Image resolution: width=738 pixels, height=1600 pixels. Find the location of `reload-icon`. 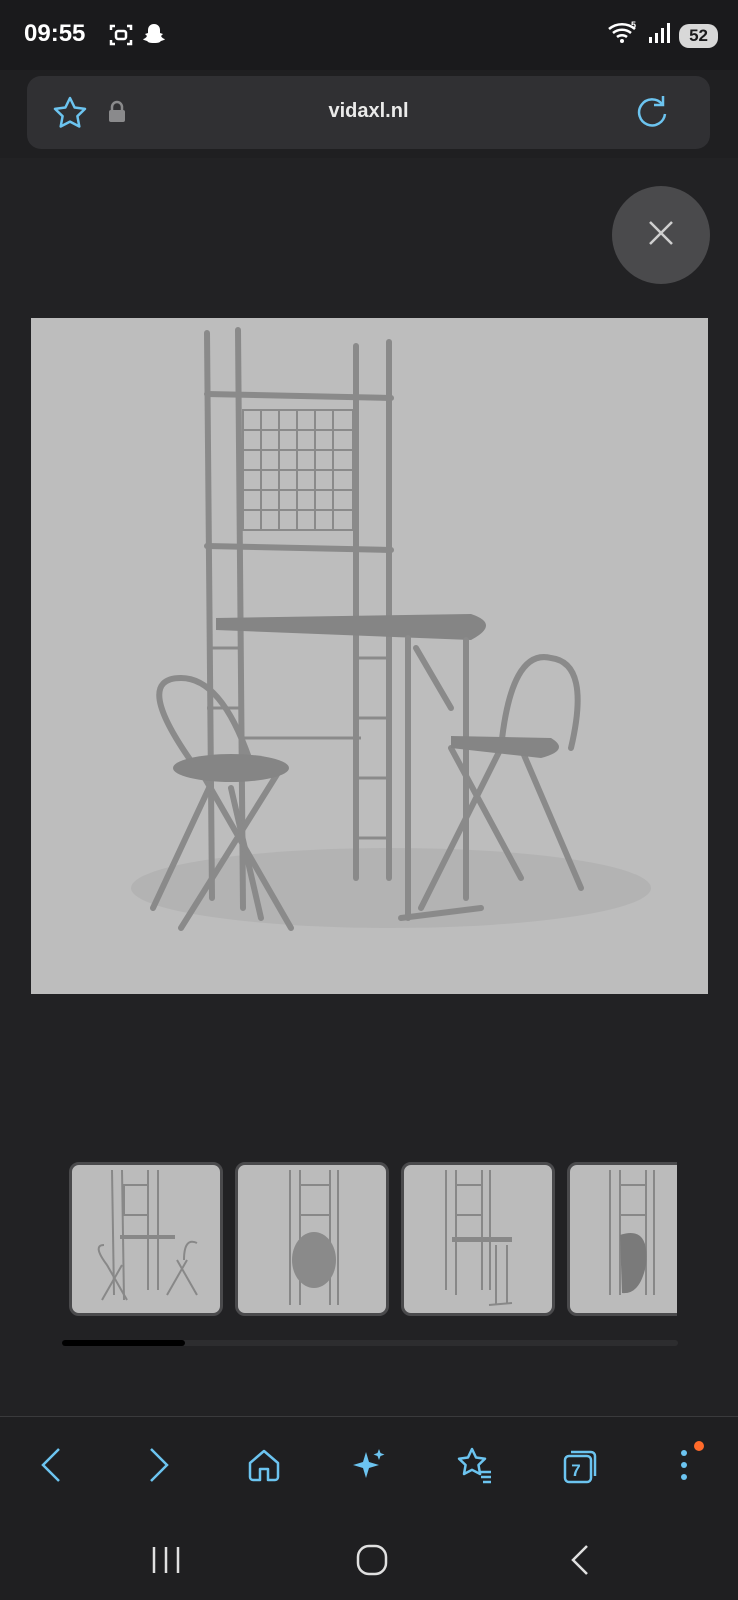

reload-icon is located at coordinates (652, 114).